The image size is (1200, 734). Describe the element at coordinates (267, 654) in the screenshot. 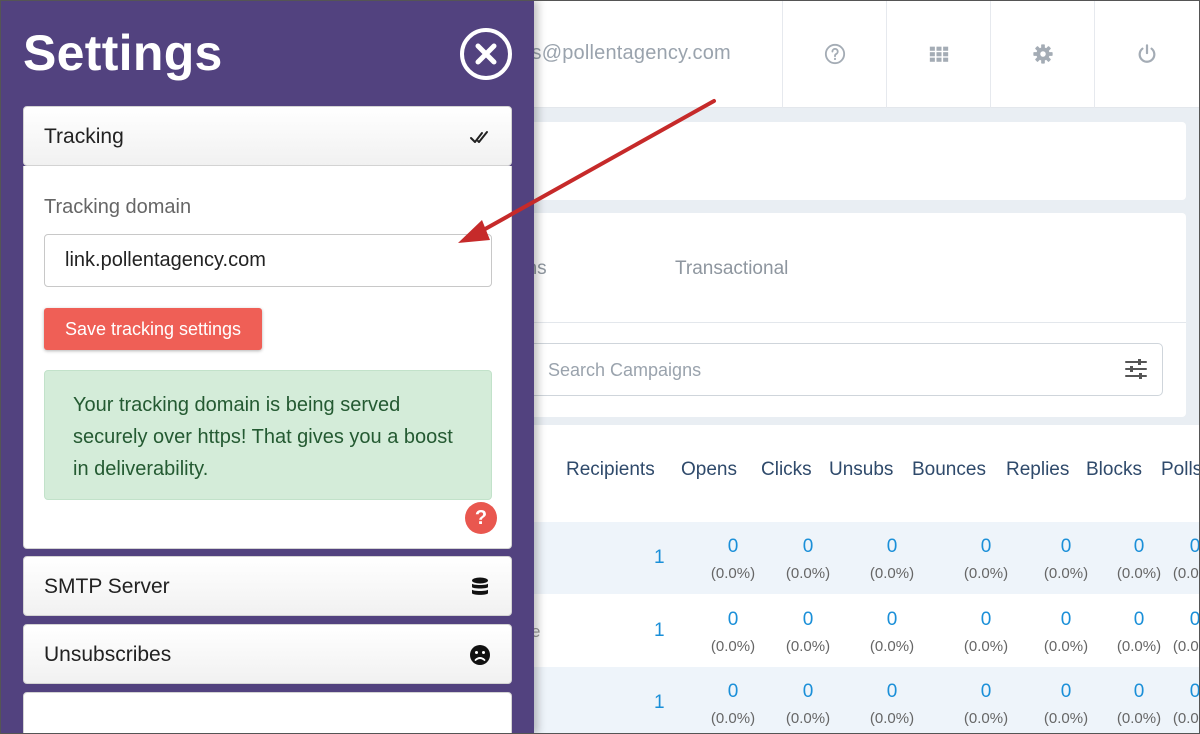

I see `accordion-unsubscribes-header: Unsubscribes` at that location.